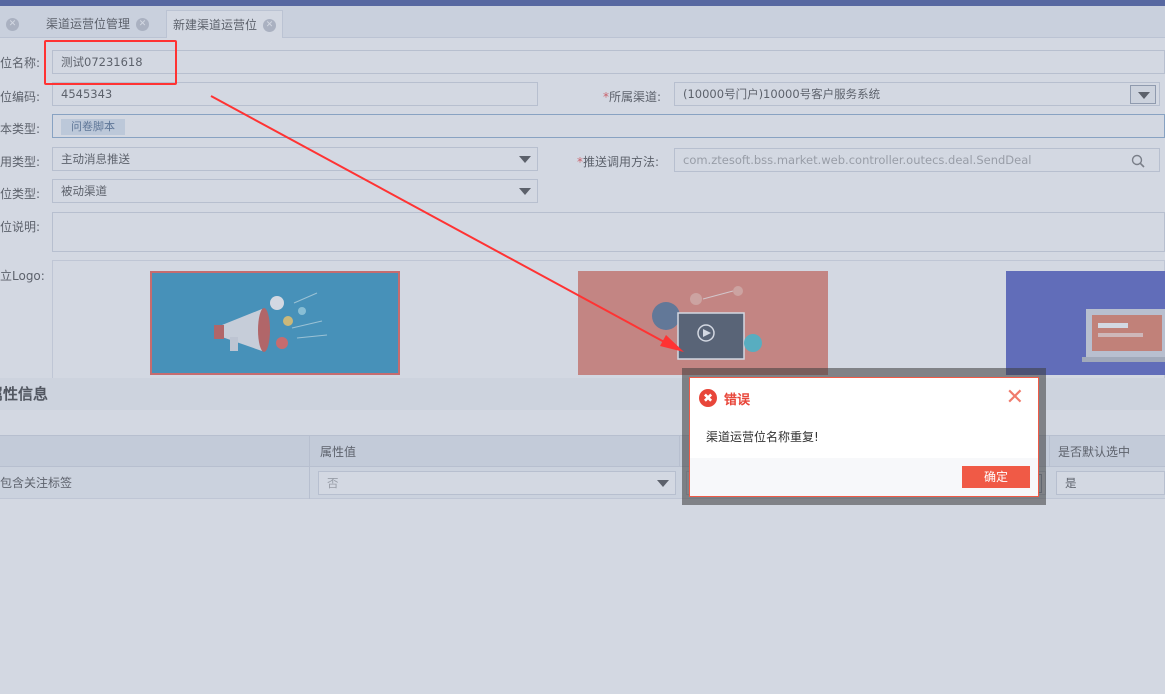  What do you see at coordinates (708, 398) in the screenshot?
I see `error-icon: ✖` at bounding box center [708, 398].